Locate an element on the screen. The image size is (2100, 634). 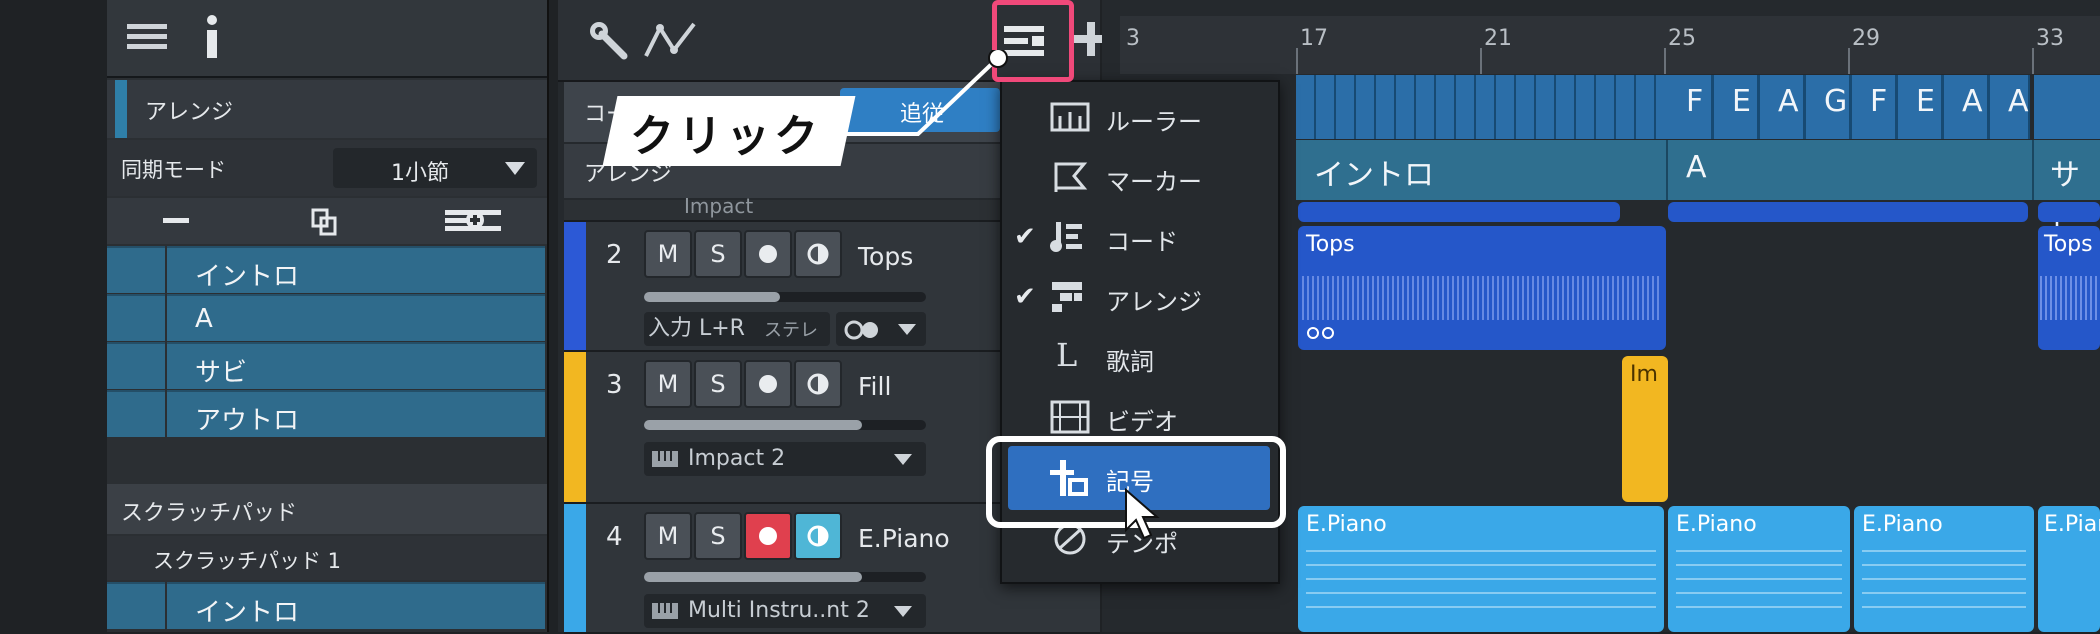
remove-button is located at coordinates (176, 220).